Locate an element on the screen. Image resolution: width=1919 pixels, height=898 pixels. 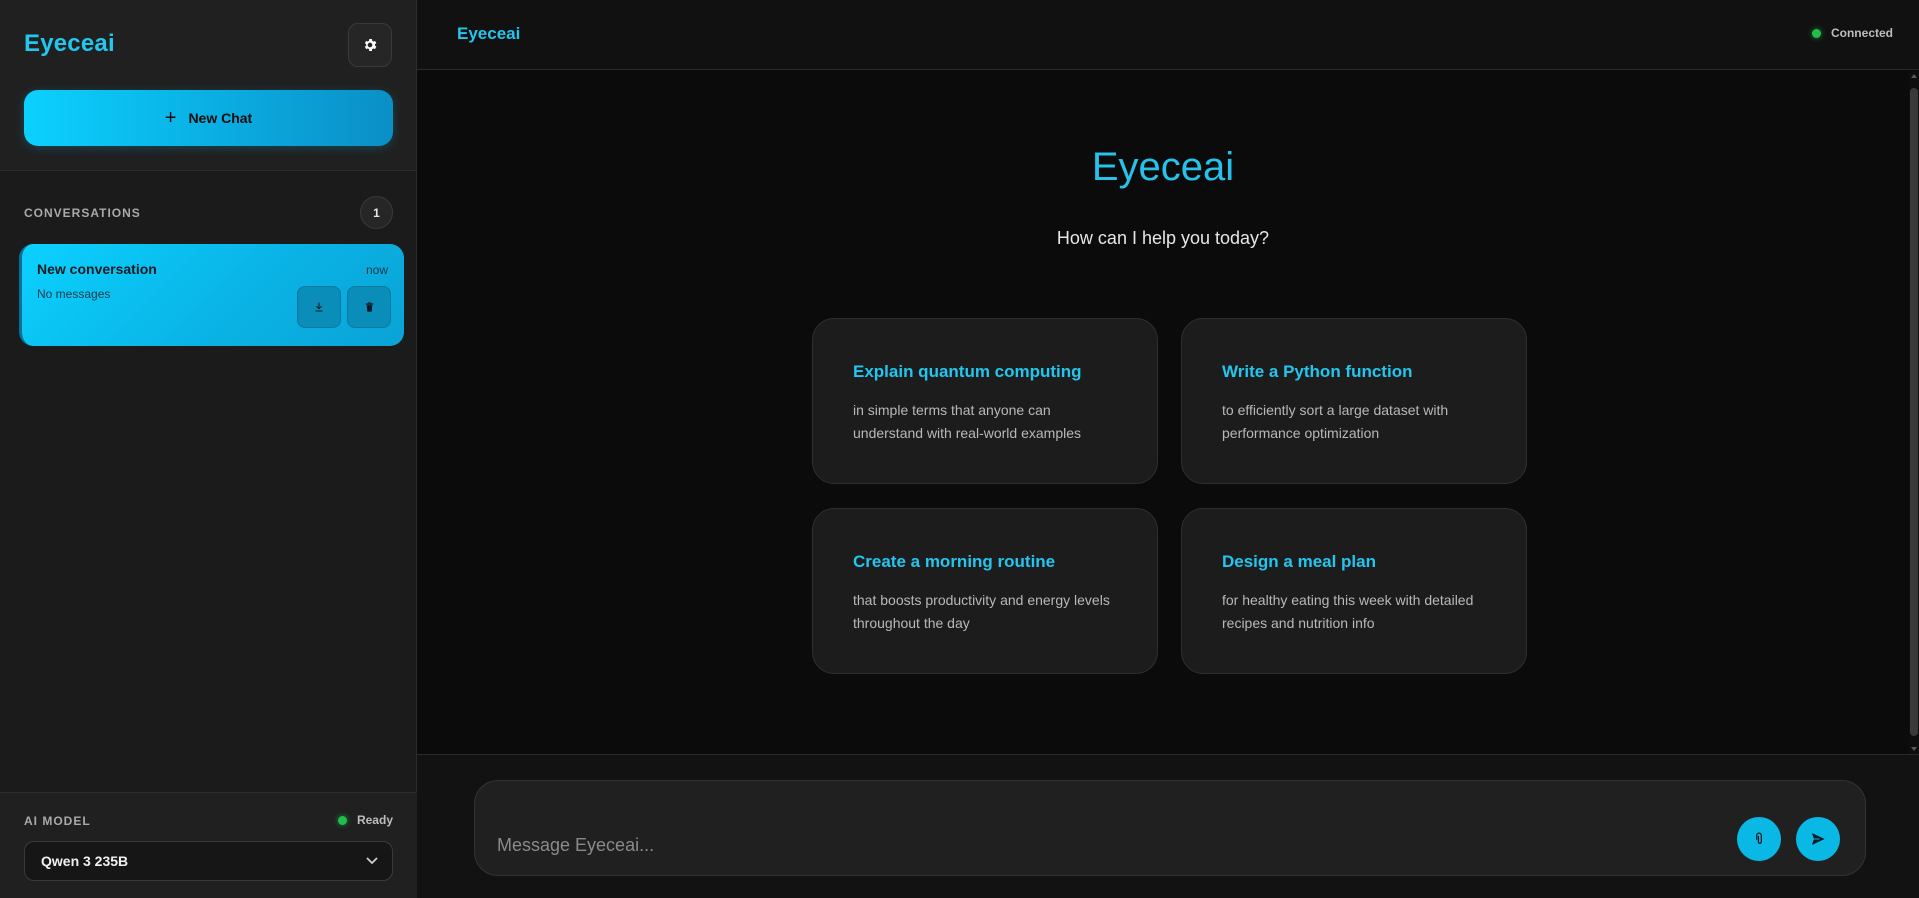
attach-button is located at coordinates (1759, 839).